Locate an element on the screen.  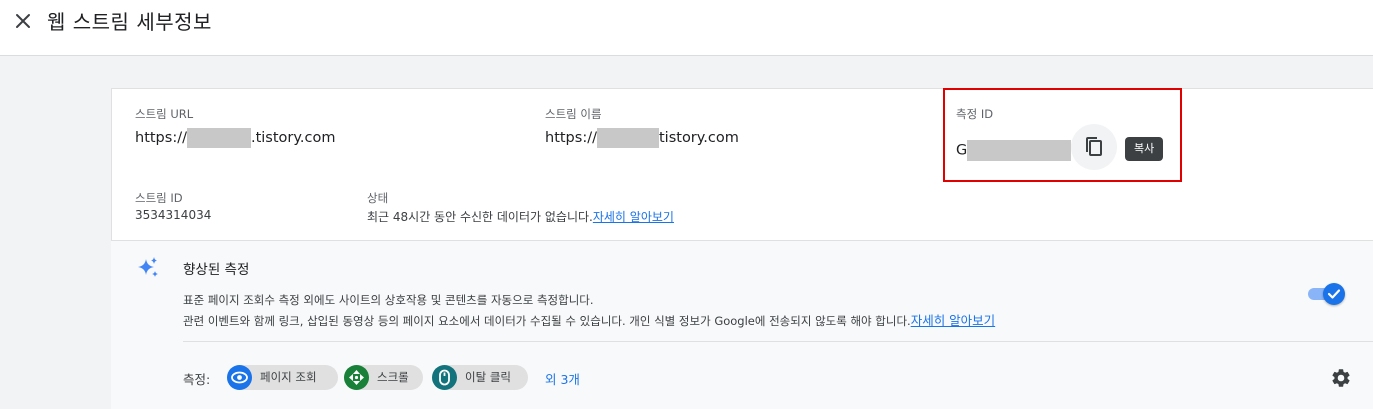
stream-url-label: 스트림 URL is located at coordinates (164, 114).